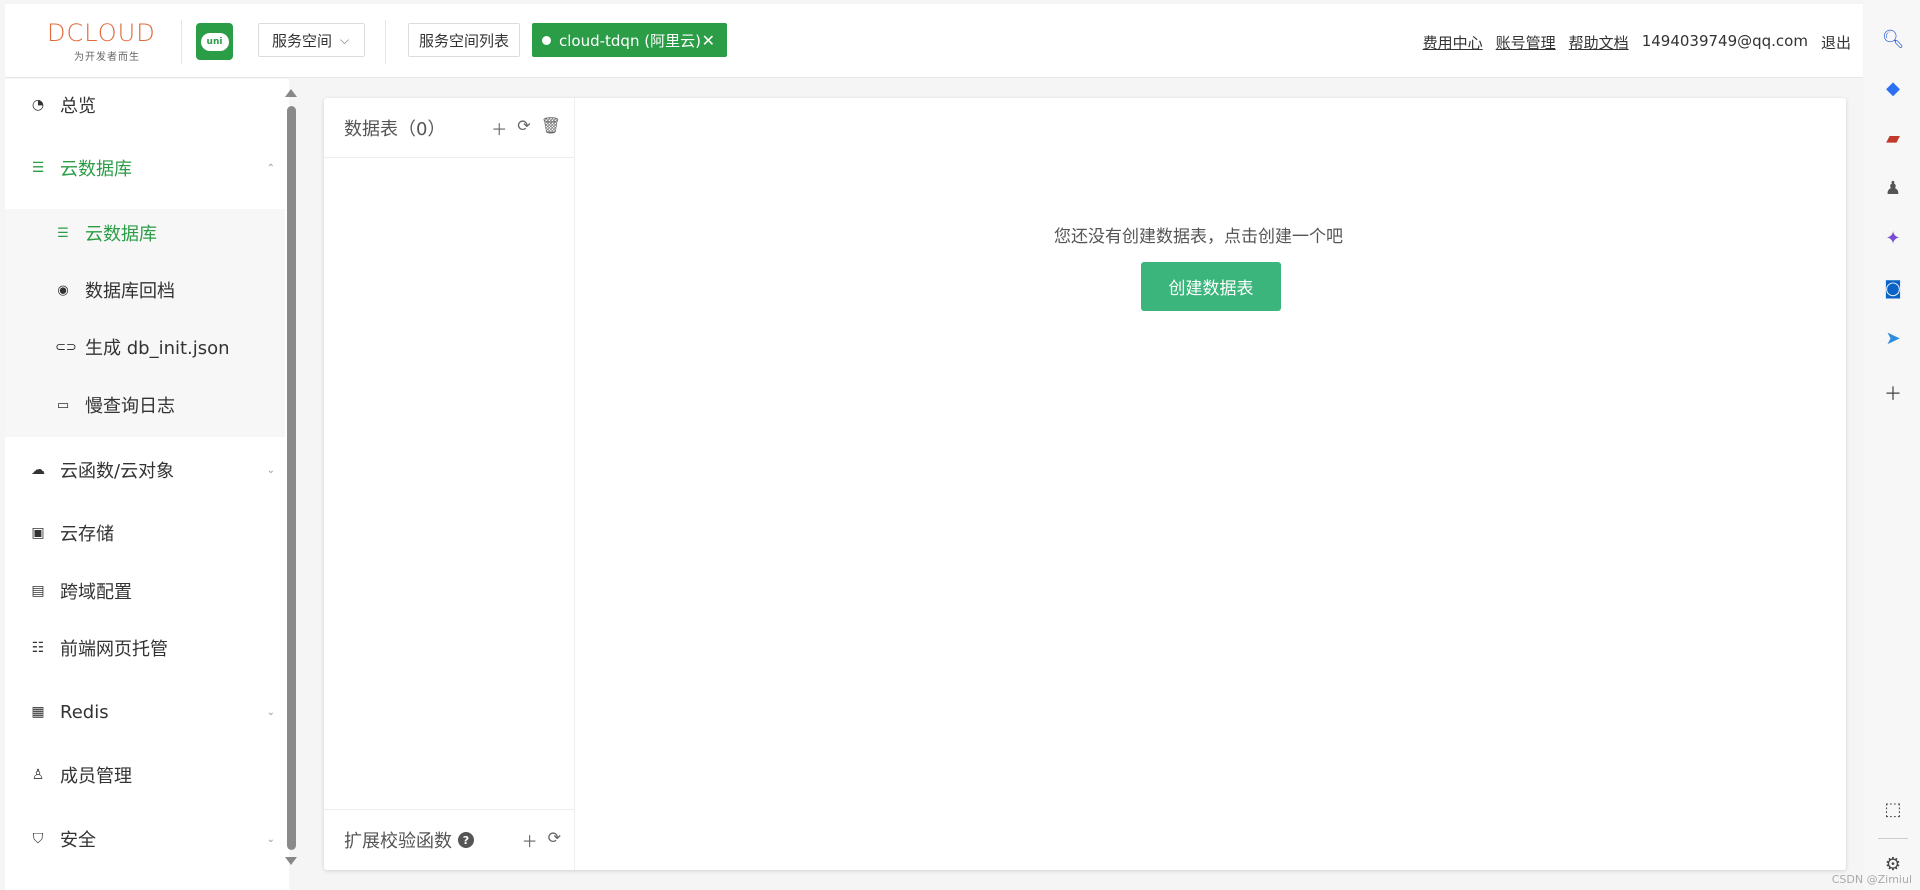  What do you see at coordinates (1893, 809) in the screenshot?
I see `screenshot-icon: ⬚` at bounding box center [1893, 809].